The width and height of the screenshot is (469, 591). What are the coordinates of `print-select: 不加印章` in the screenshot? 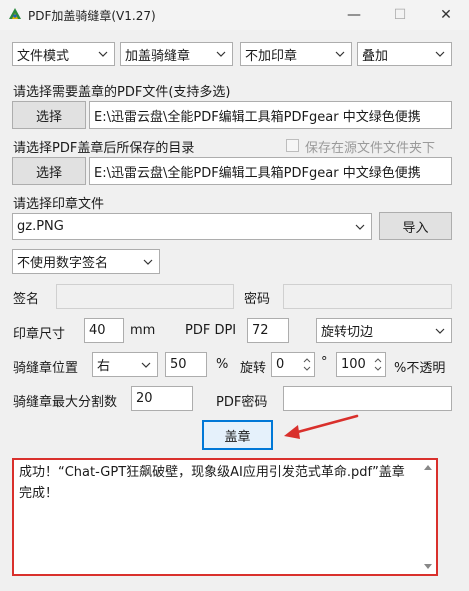 It's located at (296, 54).